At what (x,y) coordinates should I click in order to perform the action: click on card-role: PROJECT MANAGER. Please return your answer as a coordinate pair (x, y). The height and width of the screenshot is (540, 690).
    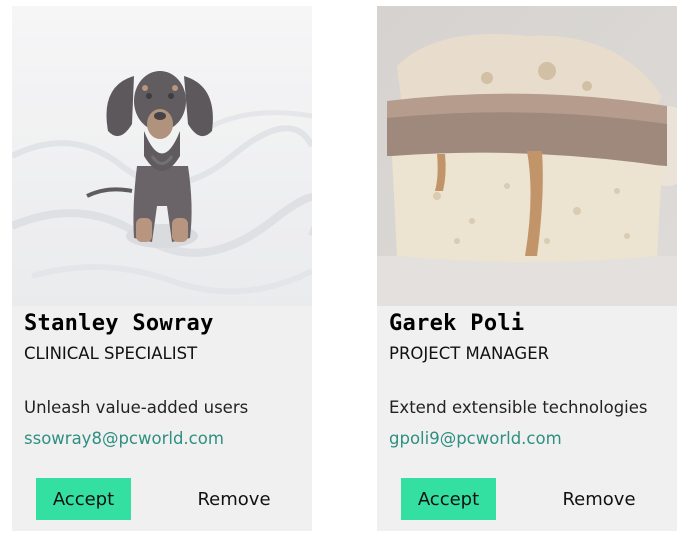
    Looking at the image, I should click on (469, 353).